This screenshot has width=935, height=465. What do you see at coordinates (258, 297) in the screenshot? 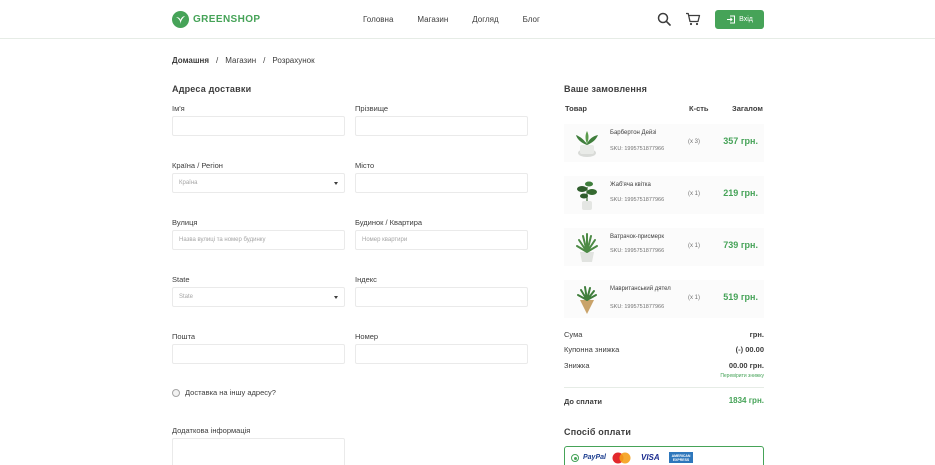
I see `state-select: State` at bounding box center [258, 297].